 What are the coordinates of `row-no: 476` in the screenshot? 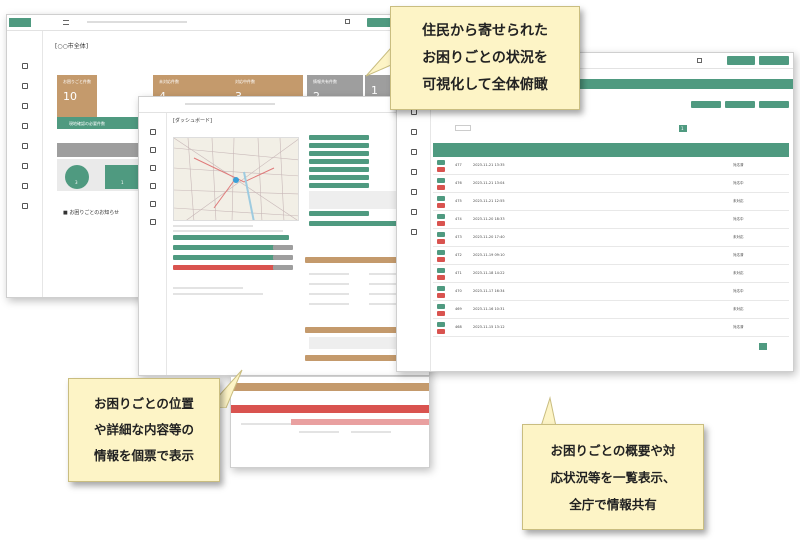 It's located at (458, 183).